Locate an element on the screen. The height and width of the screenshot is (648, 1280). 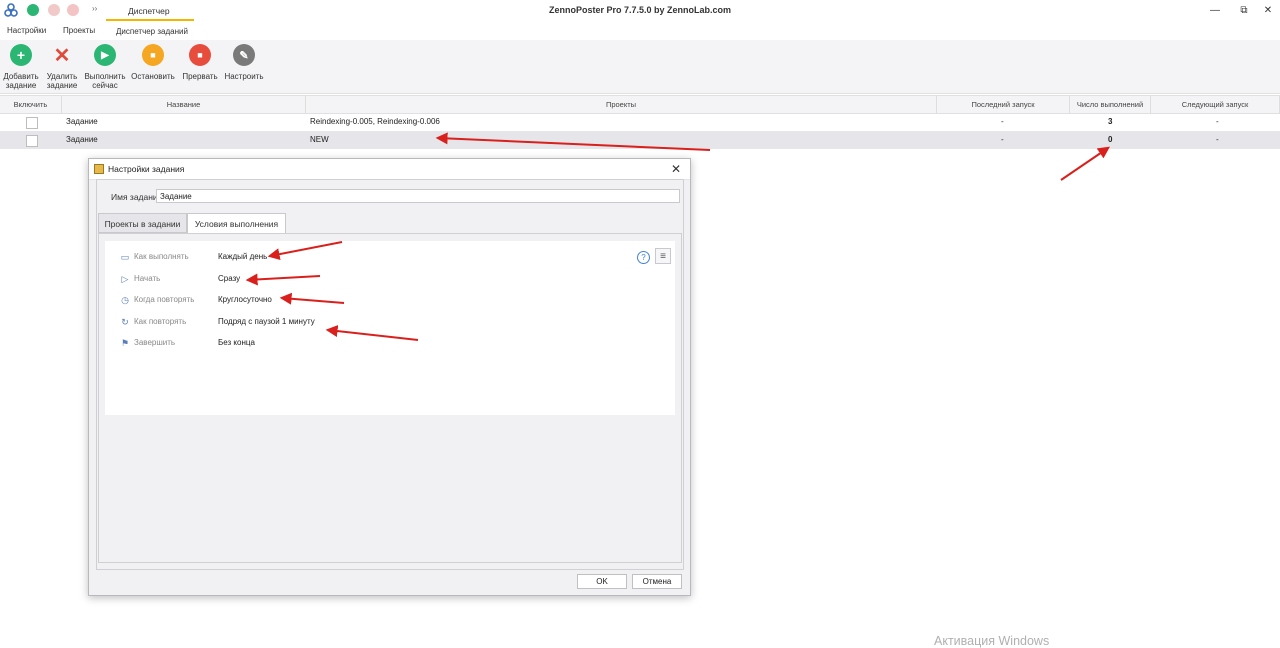
col-run-count: Число выполнений is located at coordinates (1110, 104).